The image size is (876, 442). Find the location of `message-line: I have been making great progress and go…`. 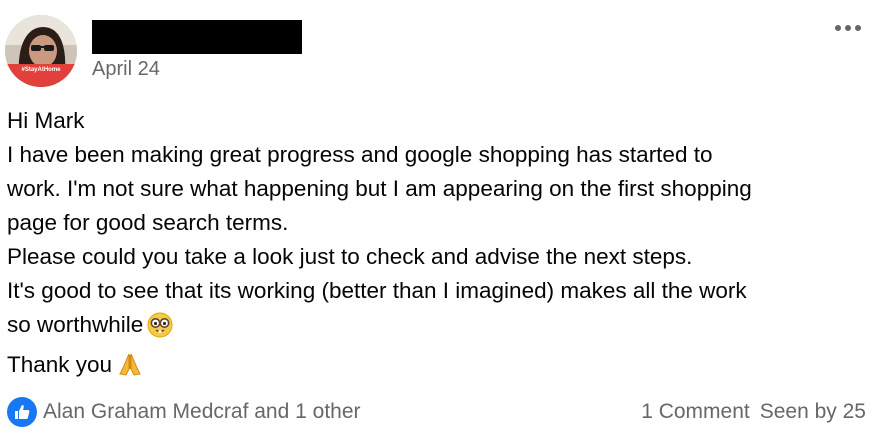

message-line: I have been making great progress and go… is located at coordinates (360, 154).